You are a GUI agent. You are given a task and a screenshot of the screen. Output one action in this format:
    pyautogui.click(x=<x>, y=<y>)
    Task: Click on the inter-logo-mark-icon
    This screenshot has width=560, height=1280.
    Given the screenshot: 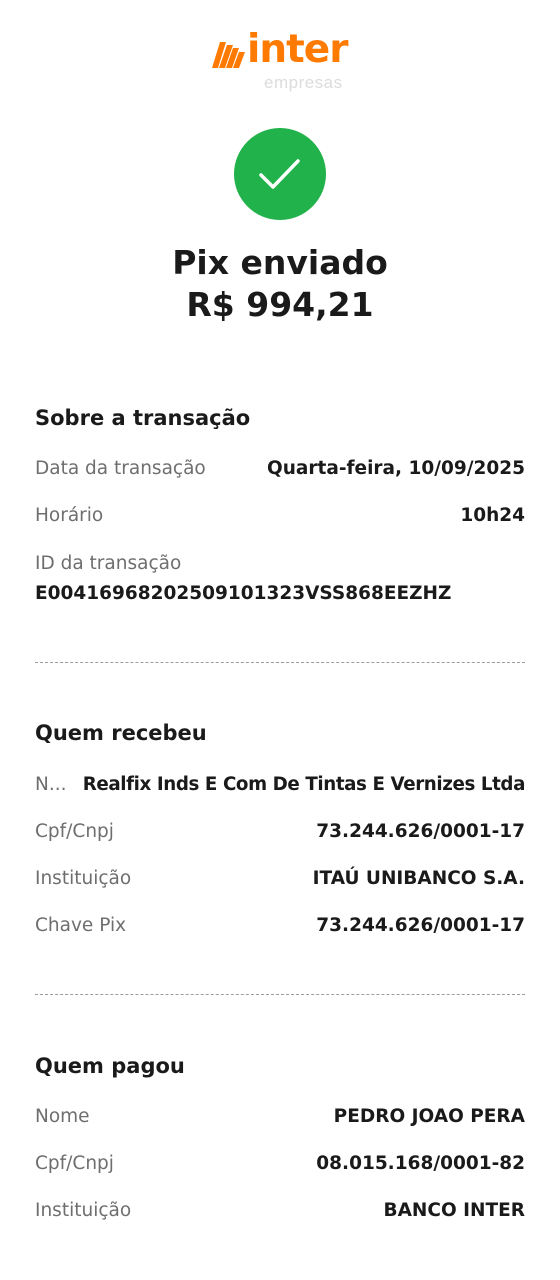 What is the action you would take?
    pyautogui.click(x=228, y=55)
    